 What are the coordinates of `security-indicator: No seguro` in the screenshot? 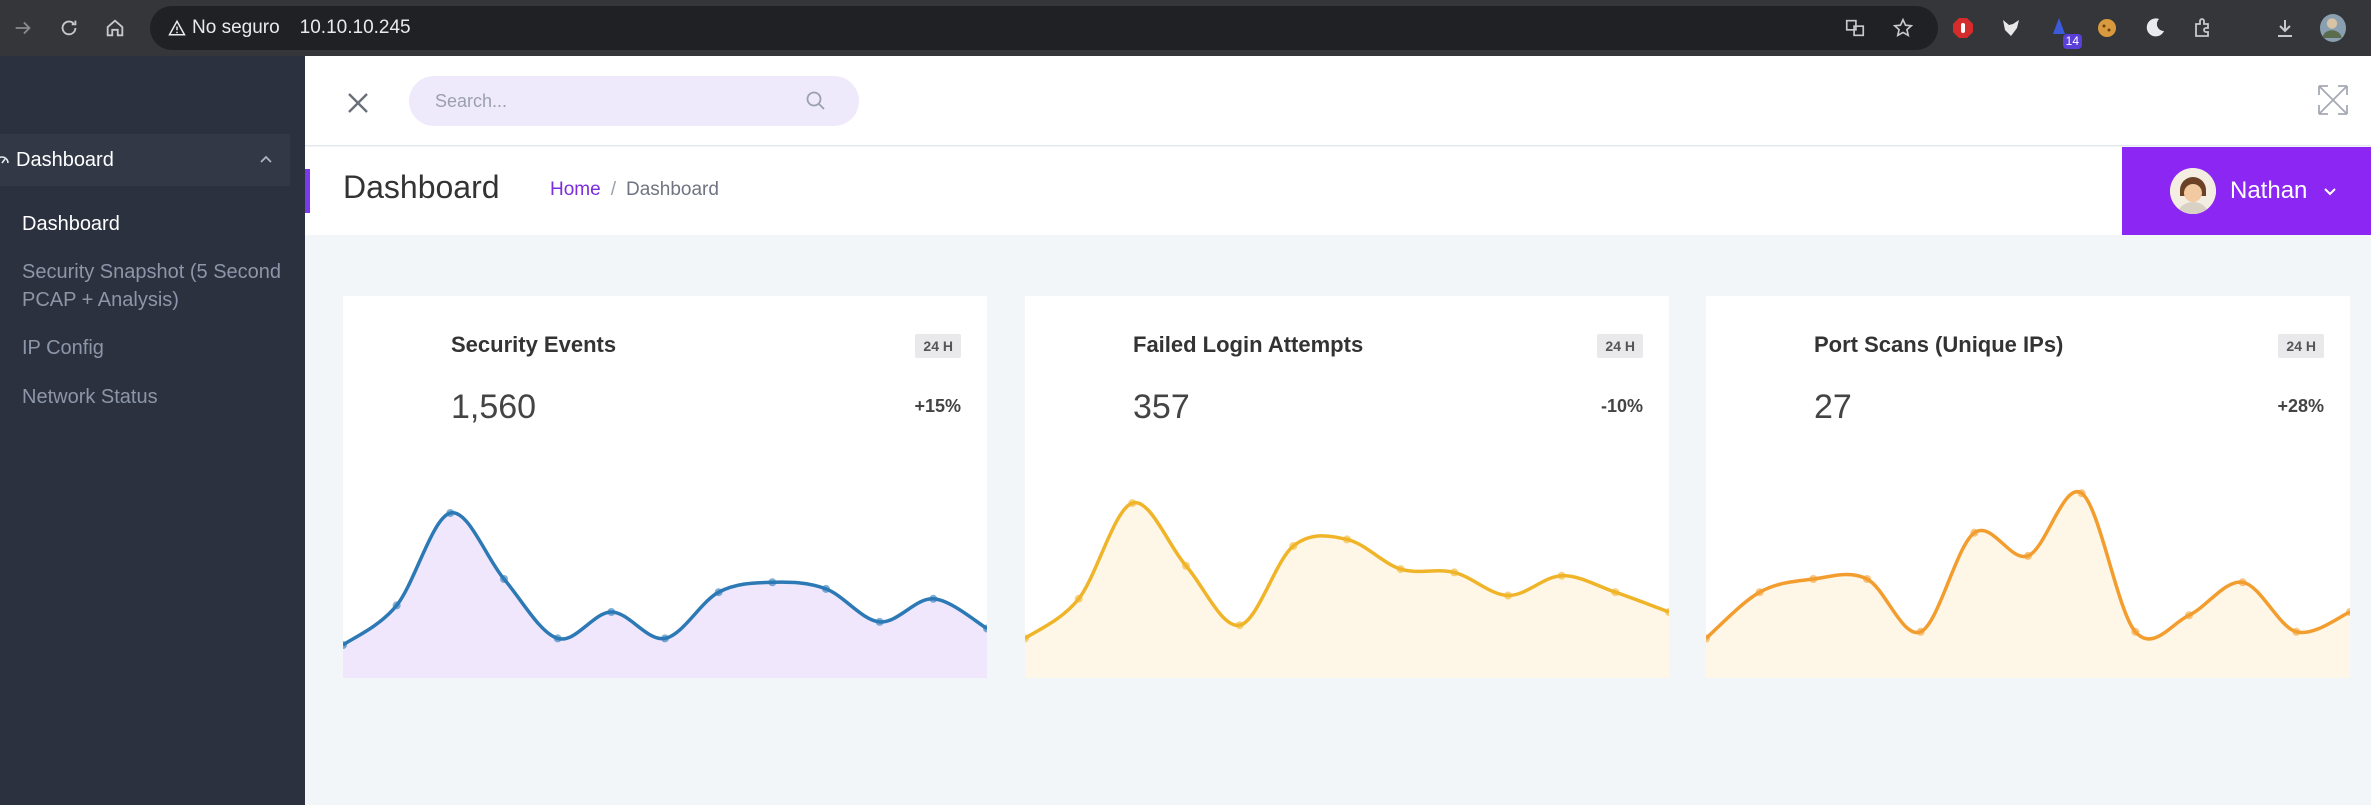 It's located at (225, 28).